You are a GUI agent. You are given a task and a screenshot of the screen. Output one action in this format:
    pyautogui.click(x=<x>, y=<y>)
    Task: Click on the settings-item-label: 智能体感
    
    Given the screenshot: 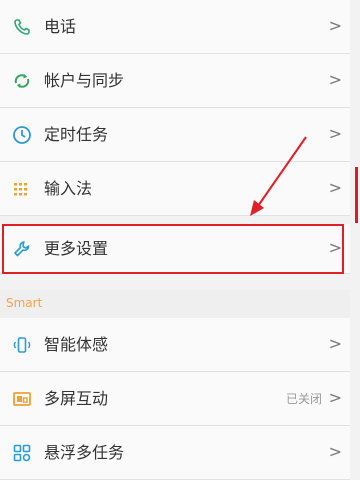 What is the action you would take?
    pyautogui.click(x=76, y=344)
    